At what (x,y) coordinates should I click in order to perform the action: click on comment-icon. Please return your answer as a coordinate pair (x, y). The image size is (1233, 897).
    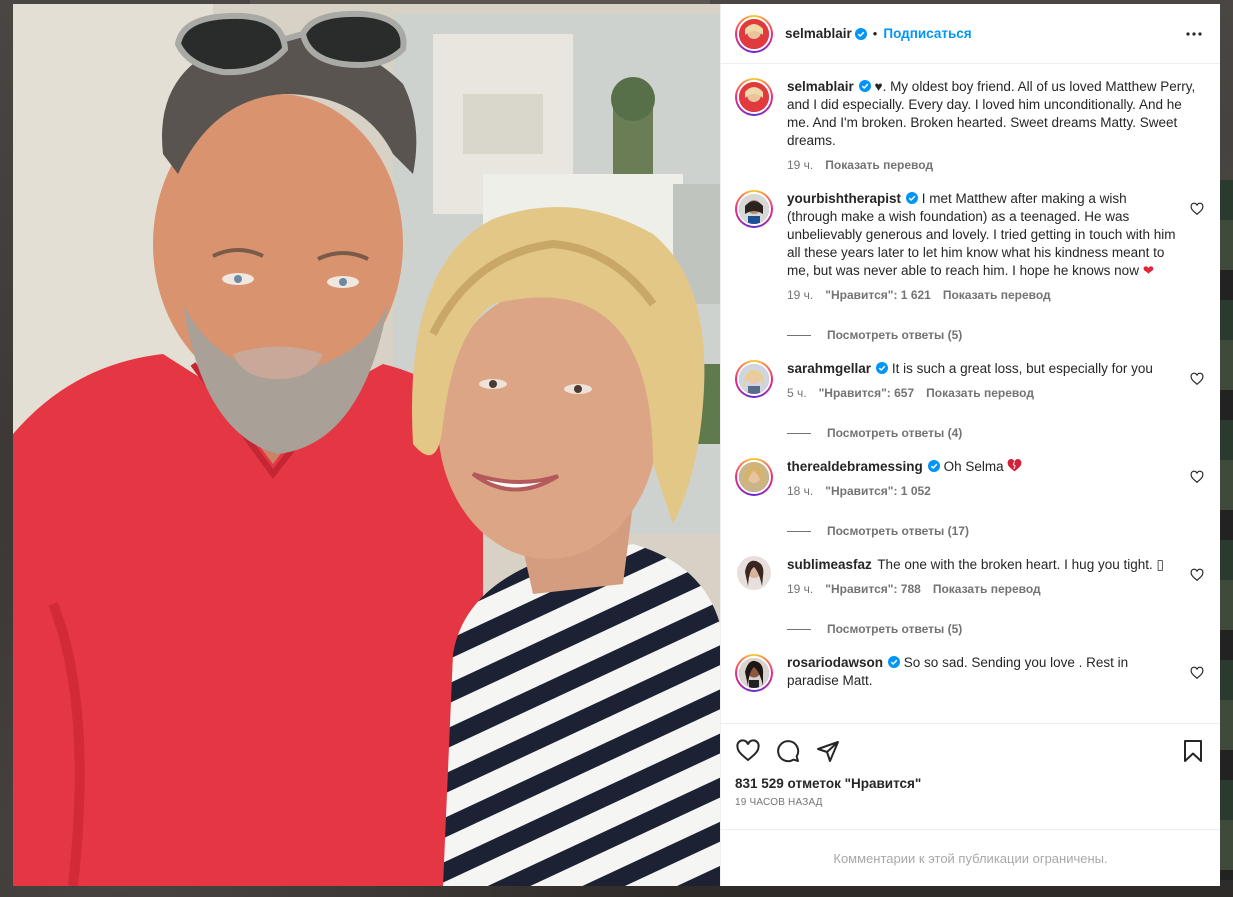
    Looking at the image, I should click on (788, 751).